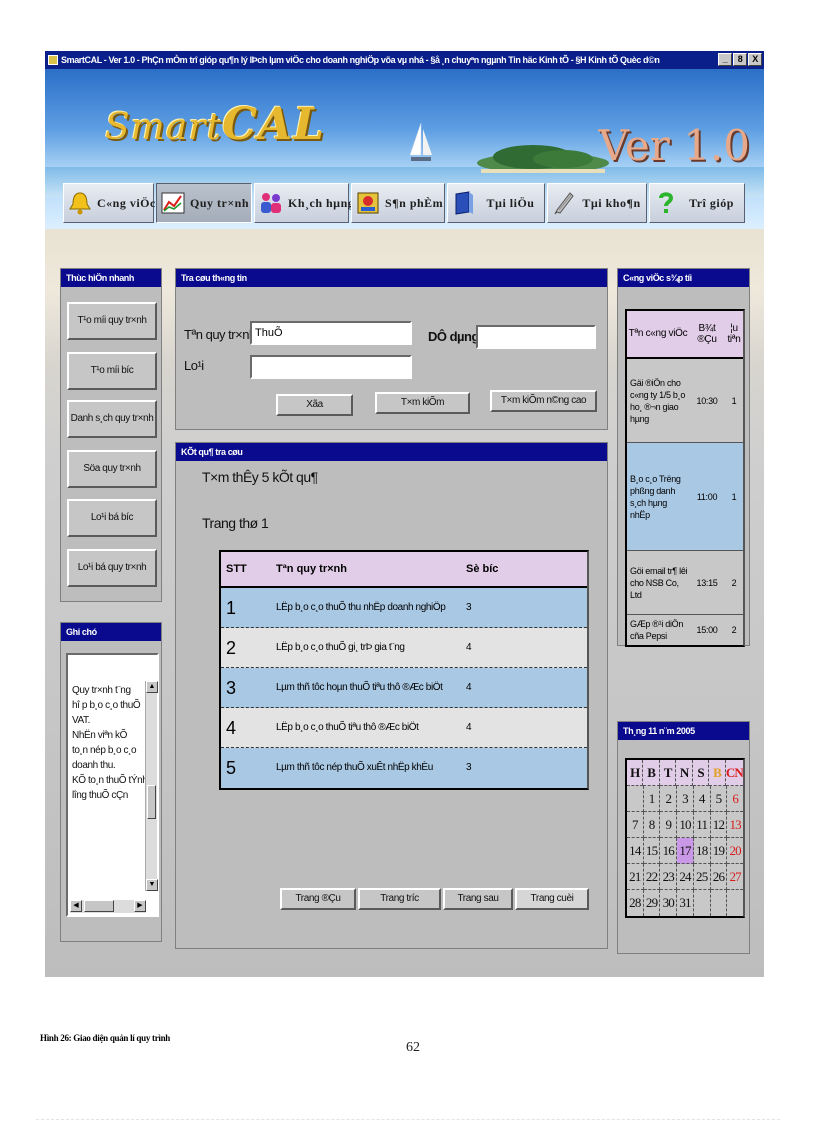  What do you see at coordinates (735, 799) in the screenshot?
I see `calendar-day: 6` at bounding box center [735, 799].